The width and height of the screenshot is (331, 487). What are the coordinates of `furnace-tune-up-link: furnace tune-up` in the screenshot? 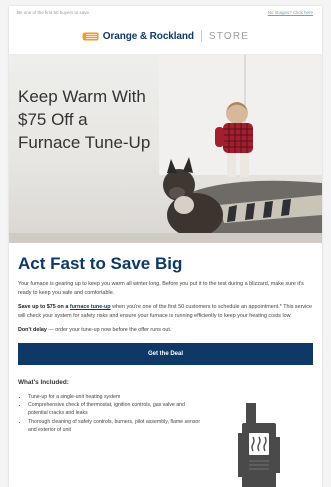 It's located at (90, 307).